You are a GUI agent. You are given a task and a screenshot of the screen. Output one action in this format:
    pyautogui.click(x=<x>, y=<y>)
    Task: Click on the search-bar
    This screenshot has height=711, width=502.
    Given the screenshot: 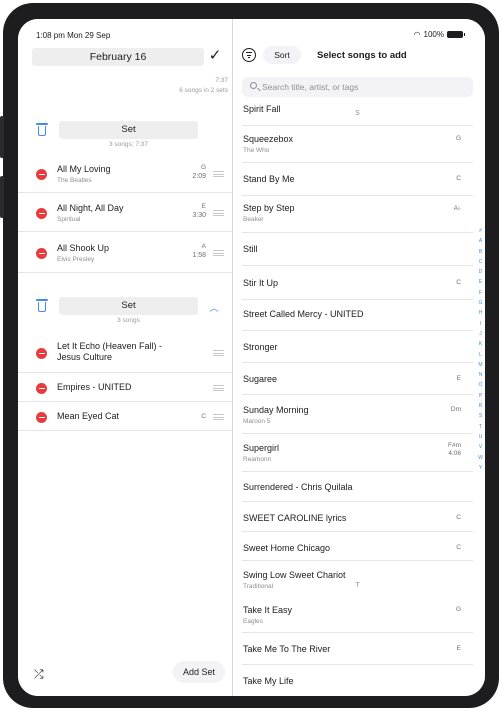 What is the action you would take?
    pyautogui.click(x=357, y=87)
    